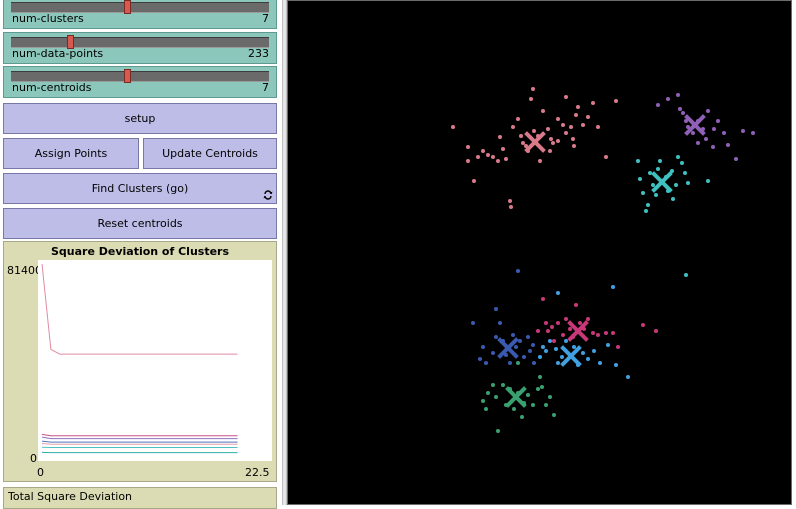  I want to click on num-clusters-slider: num-clusters 7, so click(140, 14).